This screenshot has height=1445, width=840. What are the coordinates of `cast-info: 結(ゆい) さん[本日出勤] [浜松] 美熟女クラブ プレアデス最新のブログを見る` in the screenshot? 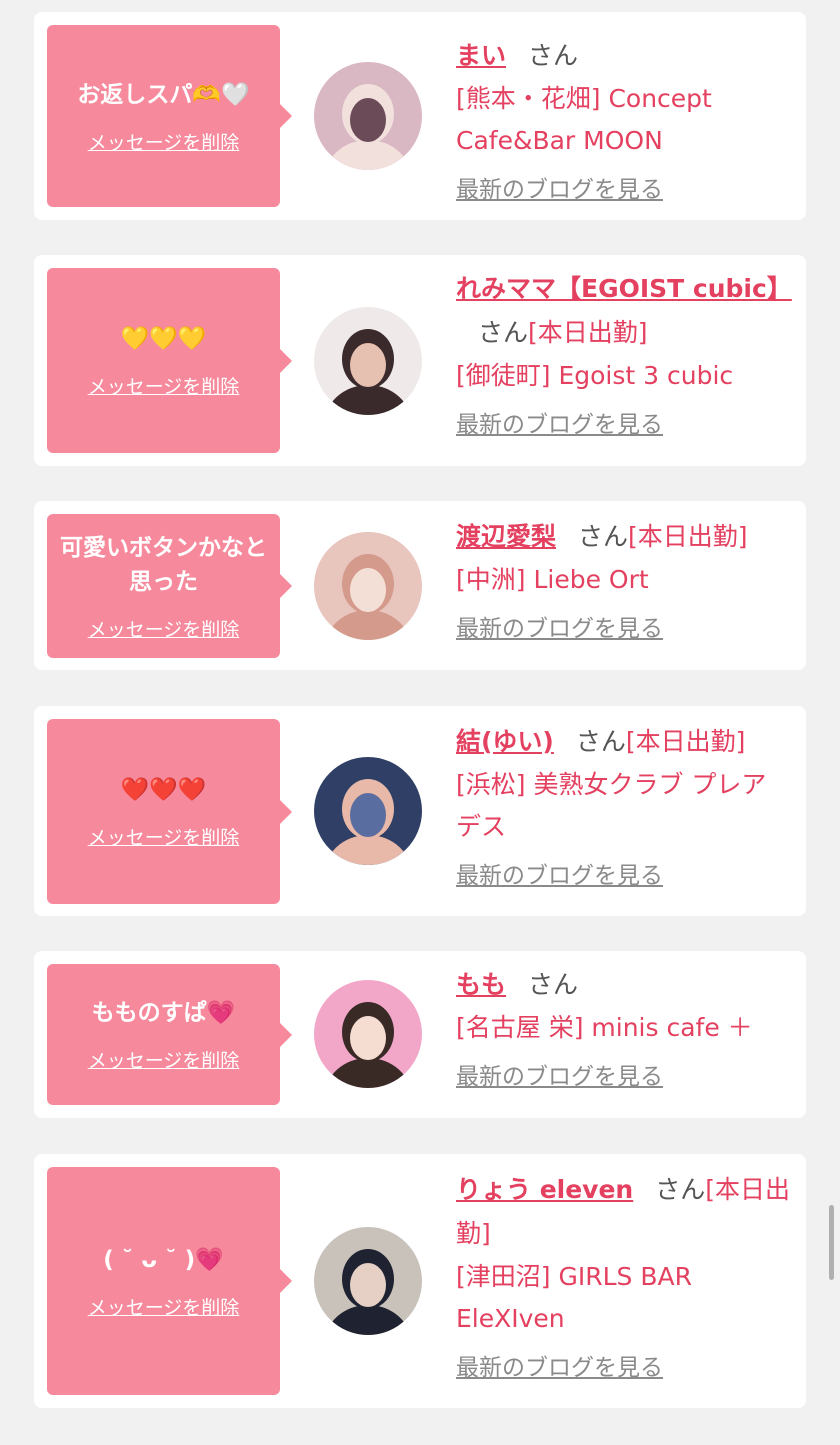 It's located at (623, 806).